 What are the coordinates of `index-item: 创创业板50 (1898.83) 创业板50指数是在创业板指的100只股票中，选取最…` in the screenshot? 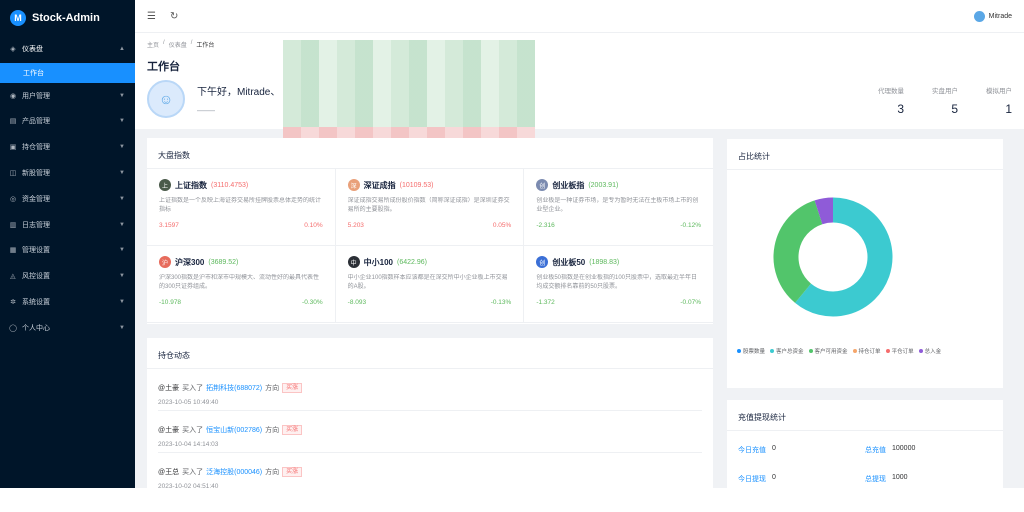 It's located at (618, 284).